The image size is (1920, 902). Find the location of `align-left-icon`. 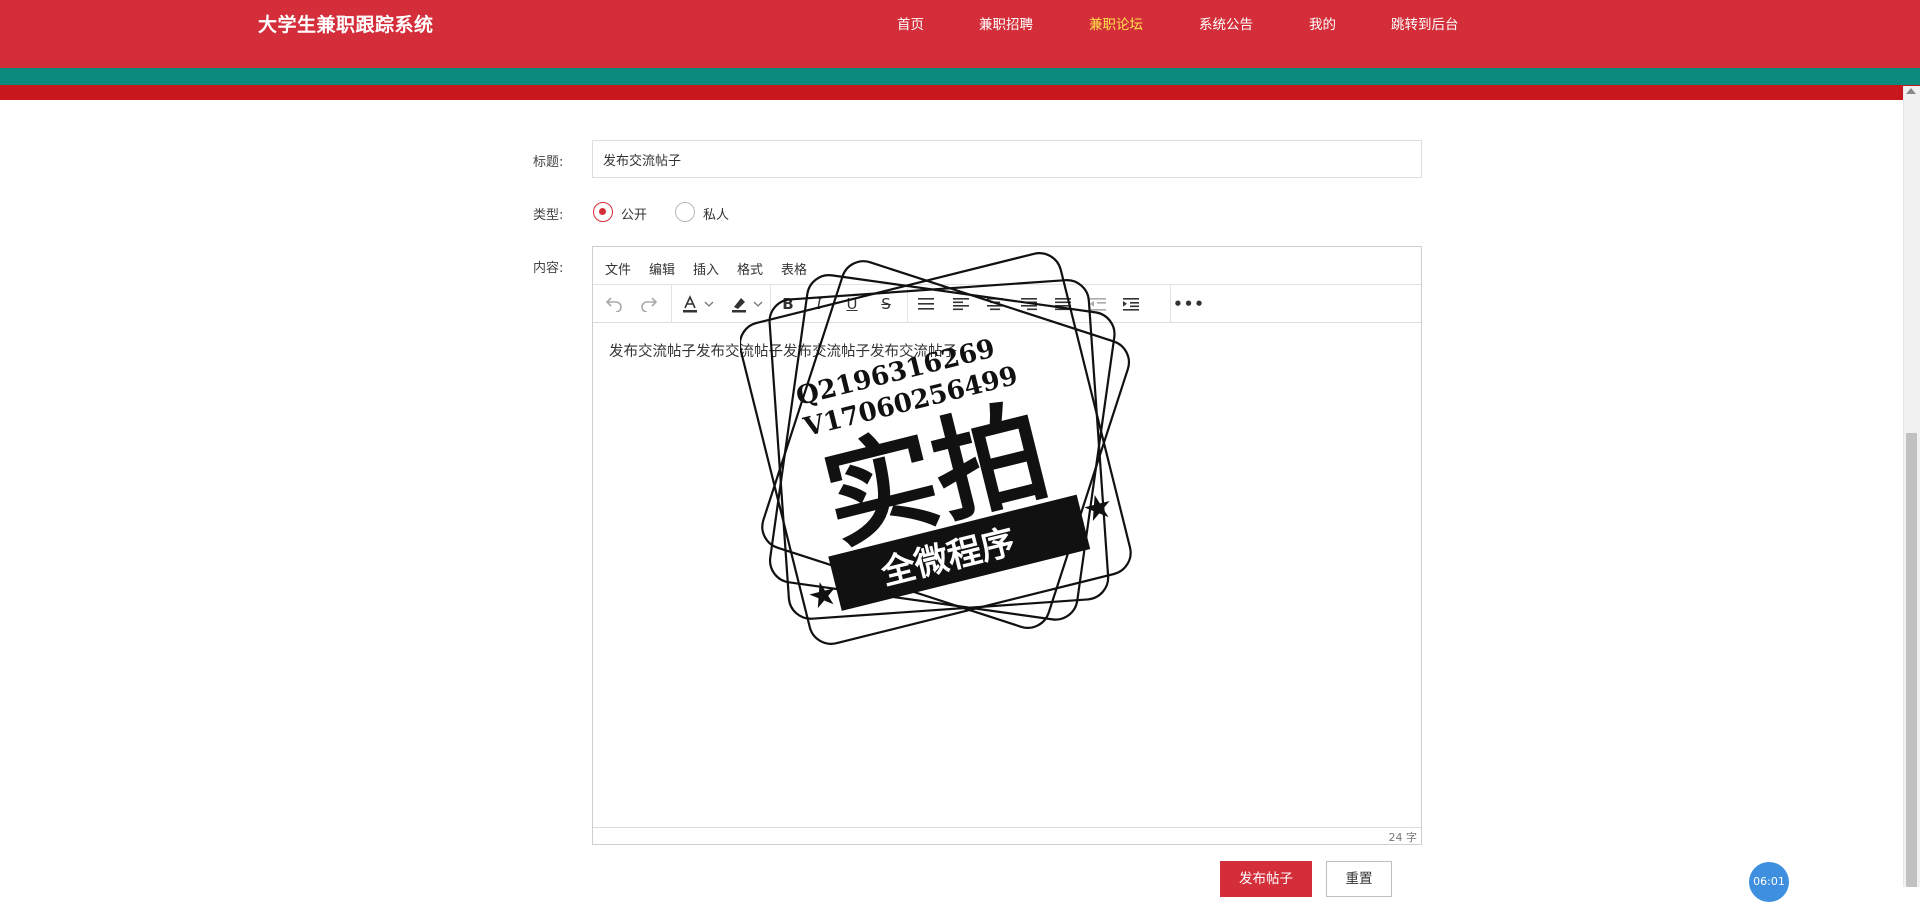

align-left-icon is located at coordinates (961, 304).